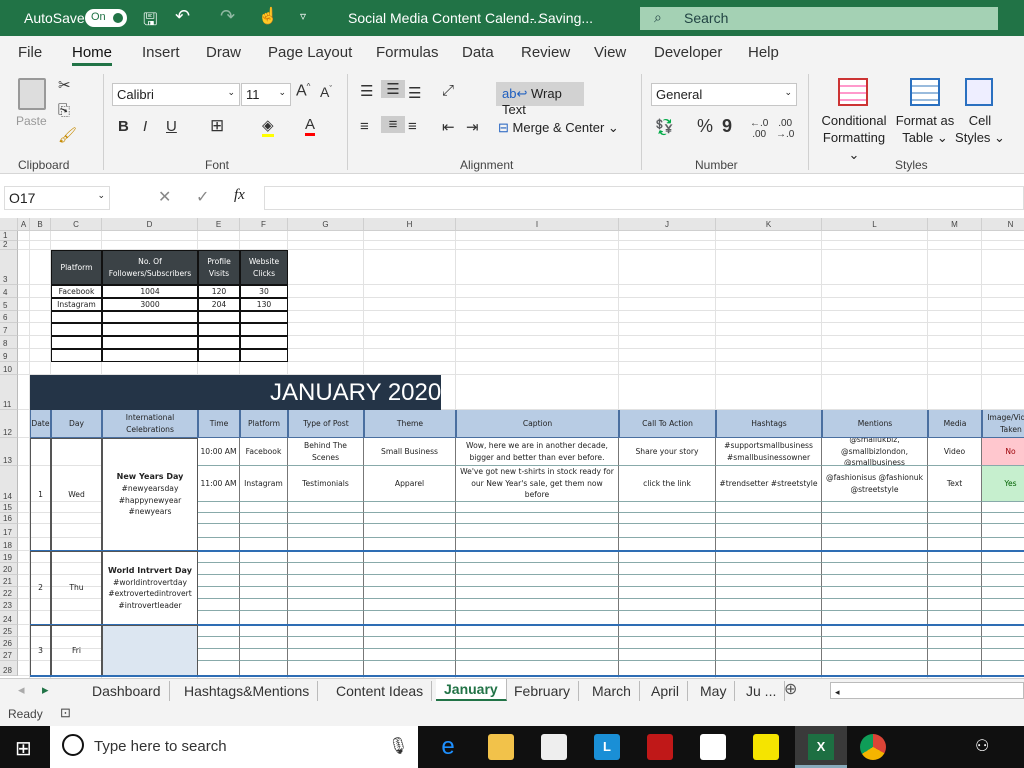 The image size is (1024, 768). Describe the element at coordinates (9, 329) in the screenshot. I see `row-header-7: 7` at that location.